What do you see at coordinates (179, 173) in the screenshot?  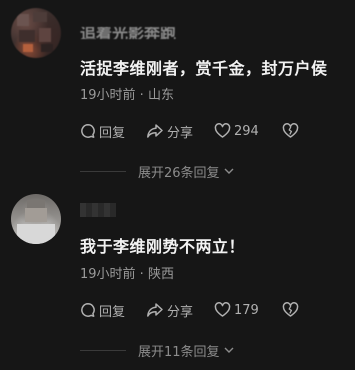 I see `expand-replies-label: 展开26条回复` at bounding box center [179, 173].